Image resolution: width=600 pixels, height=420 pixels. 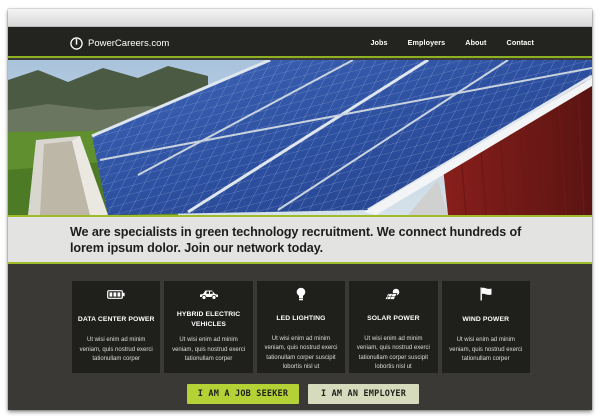 I want to click on logo: PowerCareers.com, so click(x=119, y=43).